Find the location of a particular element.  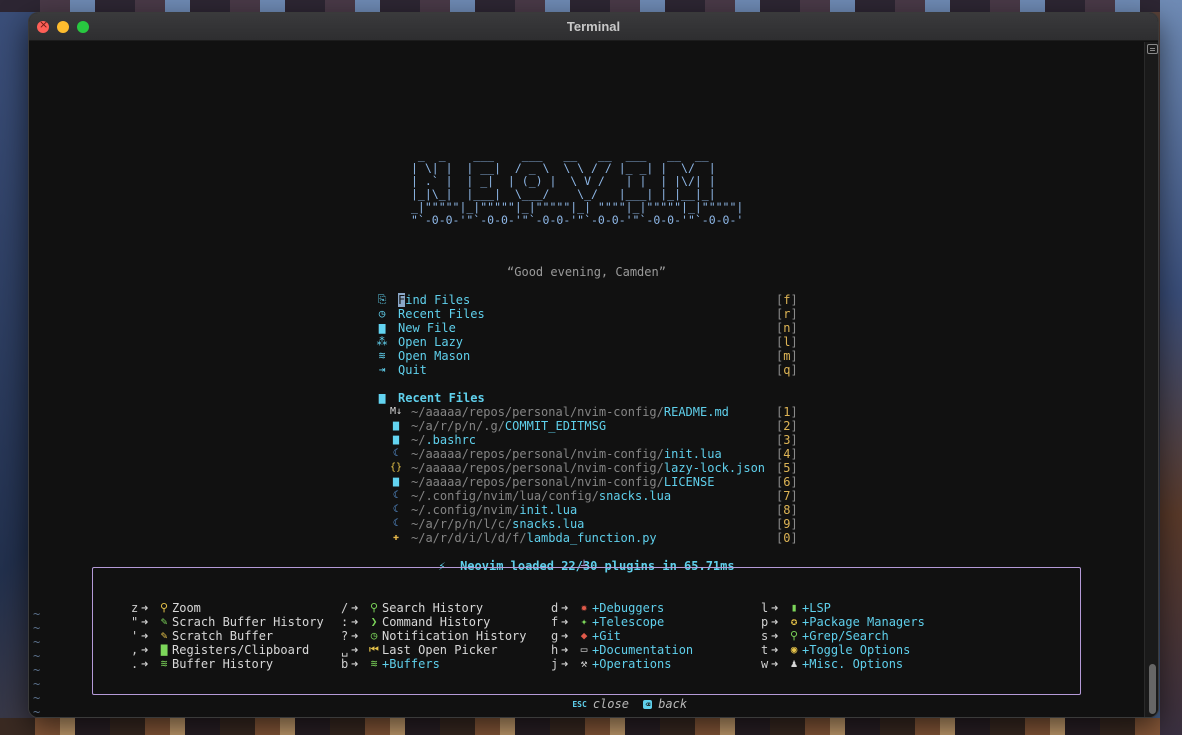

which-key-item-layers: b ➜ ≋ +Buffers is located at coordinates (441, 664).